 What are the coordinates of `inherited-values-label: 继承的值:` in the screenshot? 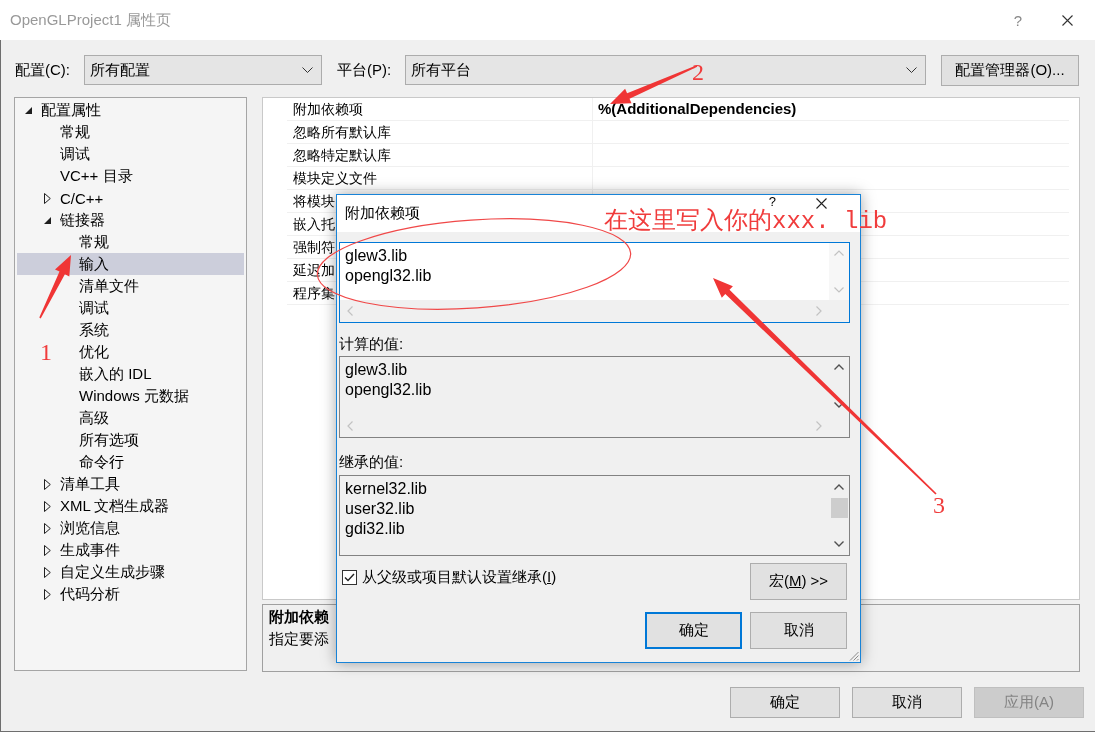 It's located at (371, 462).